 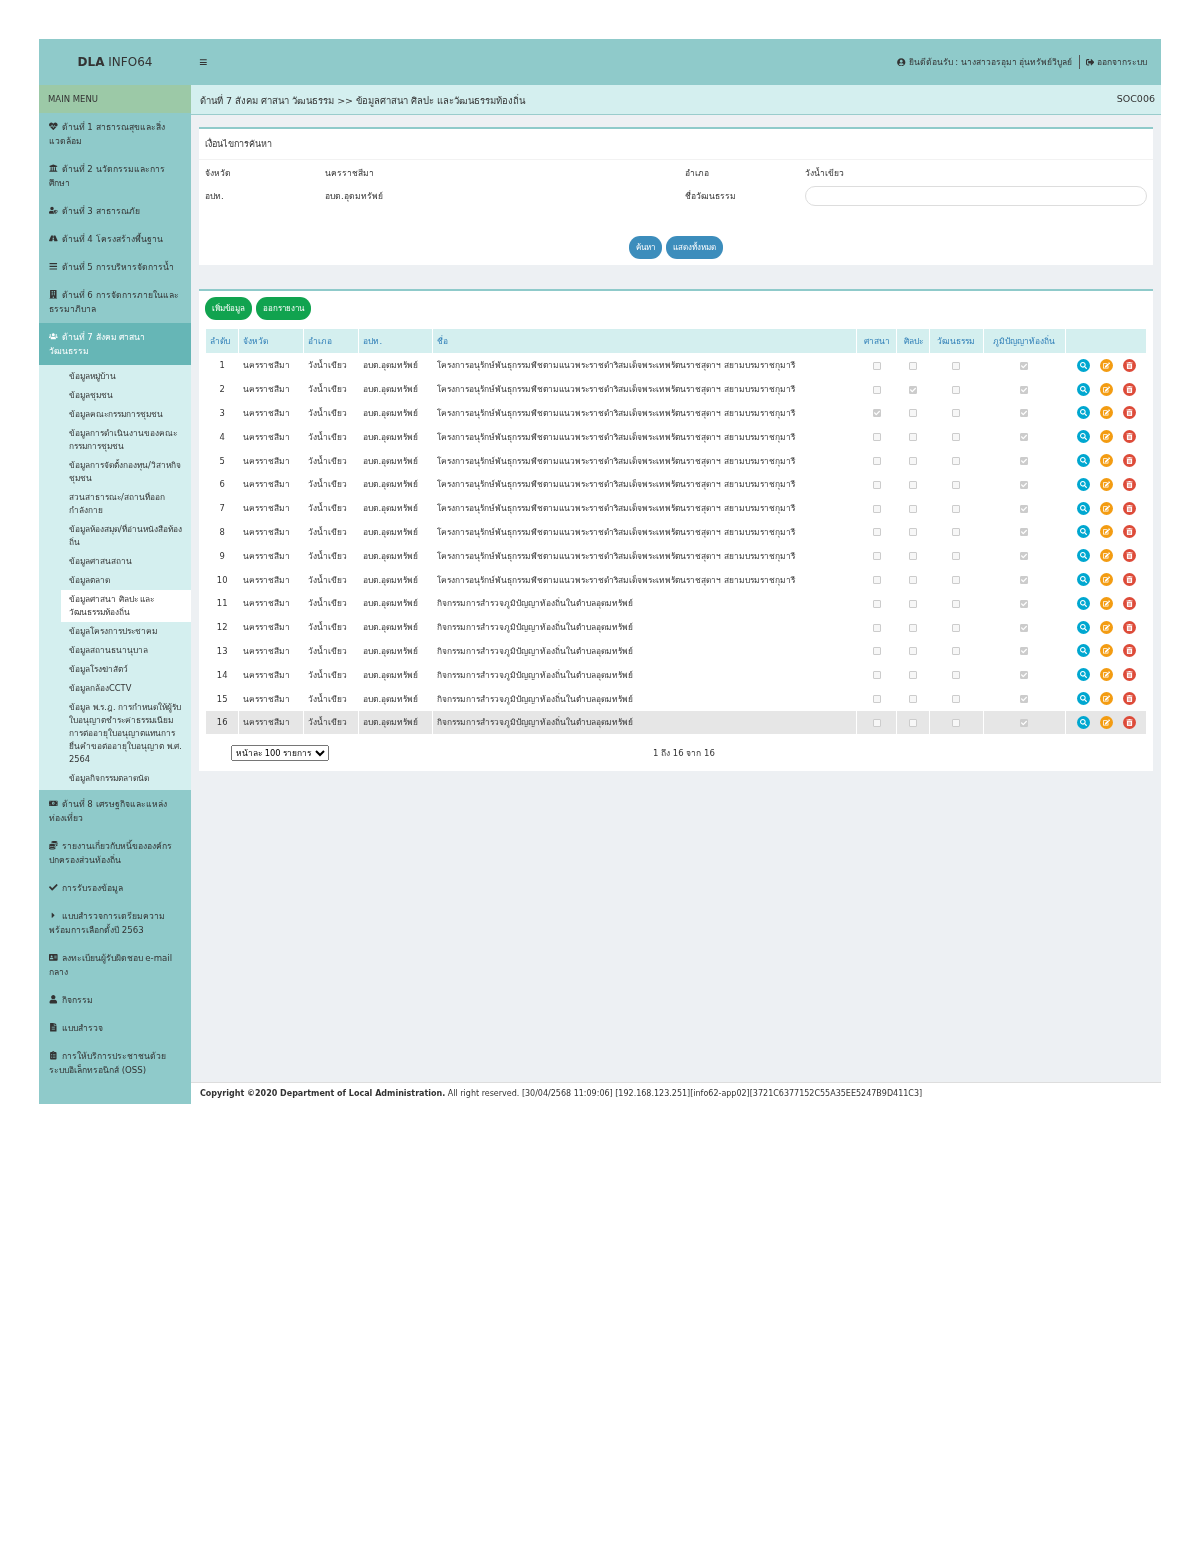 What do you see at coordinates (115, 62) in the screenshot?
I see `brand-logo: DLA INFO64` at bounding box center [115, 62].